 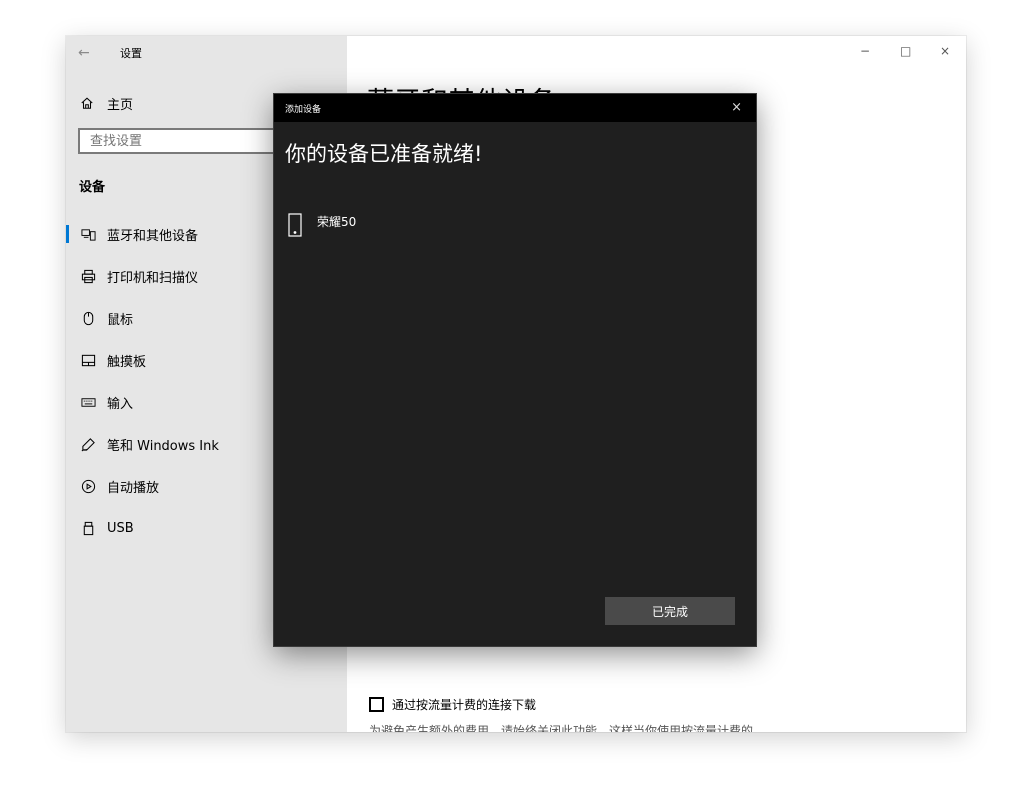 What do you see at coordinates (120, 404) in the screenshot?
I see `sidebar-item-label: 输入` at bounding box center [120, 404].